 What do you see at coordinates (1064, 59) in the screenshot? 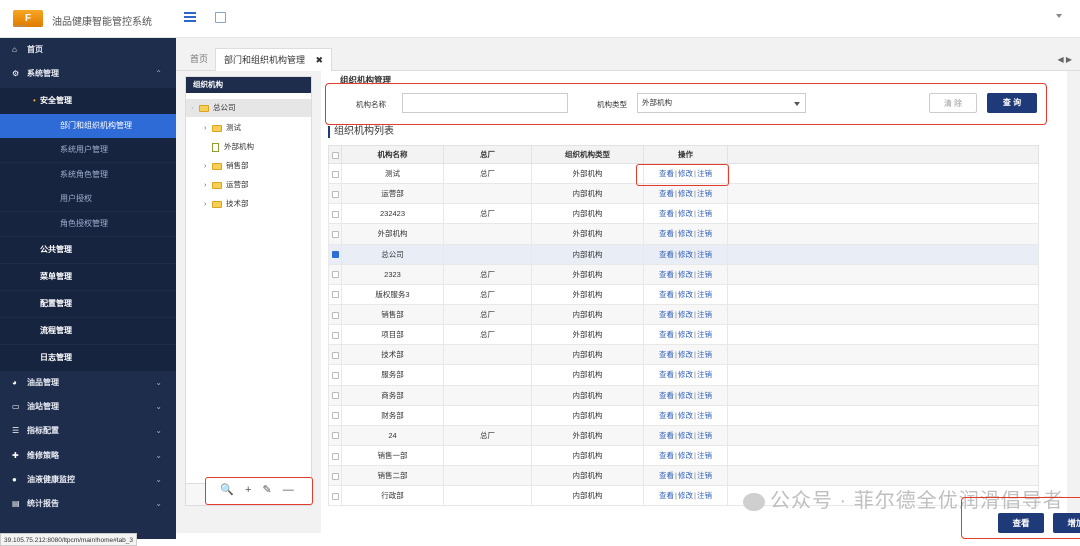
I see `tab-scroll-arrows-icon: ◀ ▶` at bounding box center [1064, 59].